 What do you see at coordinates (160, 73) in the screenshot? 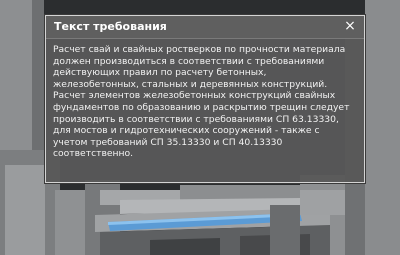
I see `requirement-text-line: действующих правил по расчету бетонных,` at bounding box center [160, 73].